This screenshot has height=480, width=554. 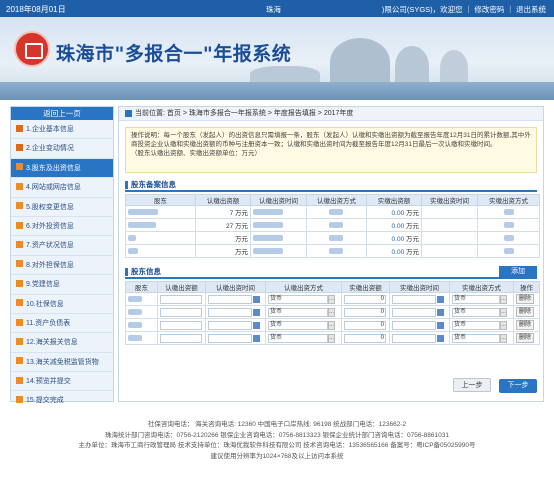 I want to click on add-shareholder-button: 添加, so click(x=518, y=272).